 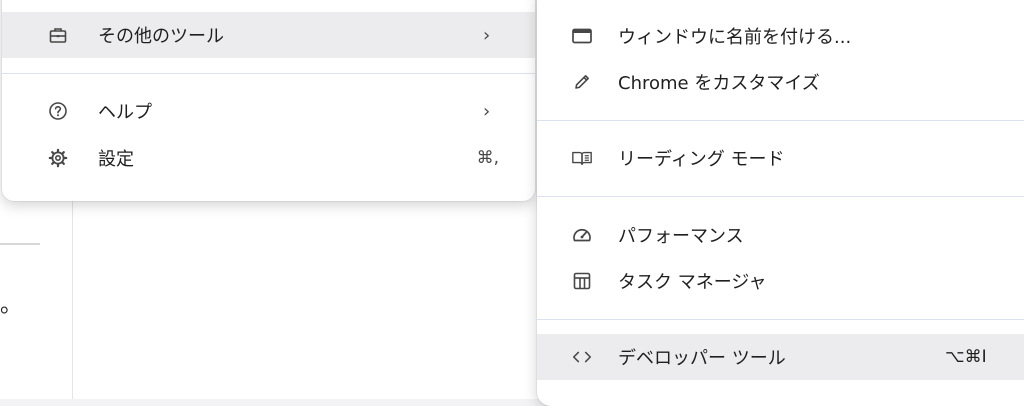 What do you see at coordinates (11, 305) in the screenshot?
I see `background-text-fragment: 。` at bounding box center [11, 305].